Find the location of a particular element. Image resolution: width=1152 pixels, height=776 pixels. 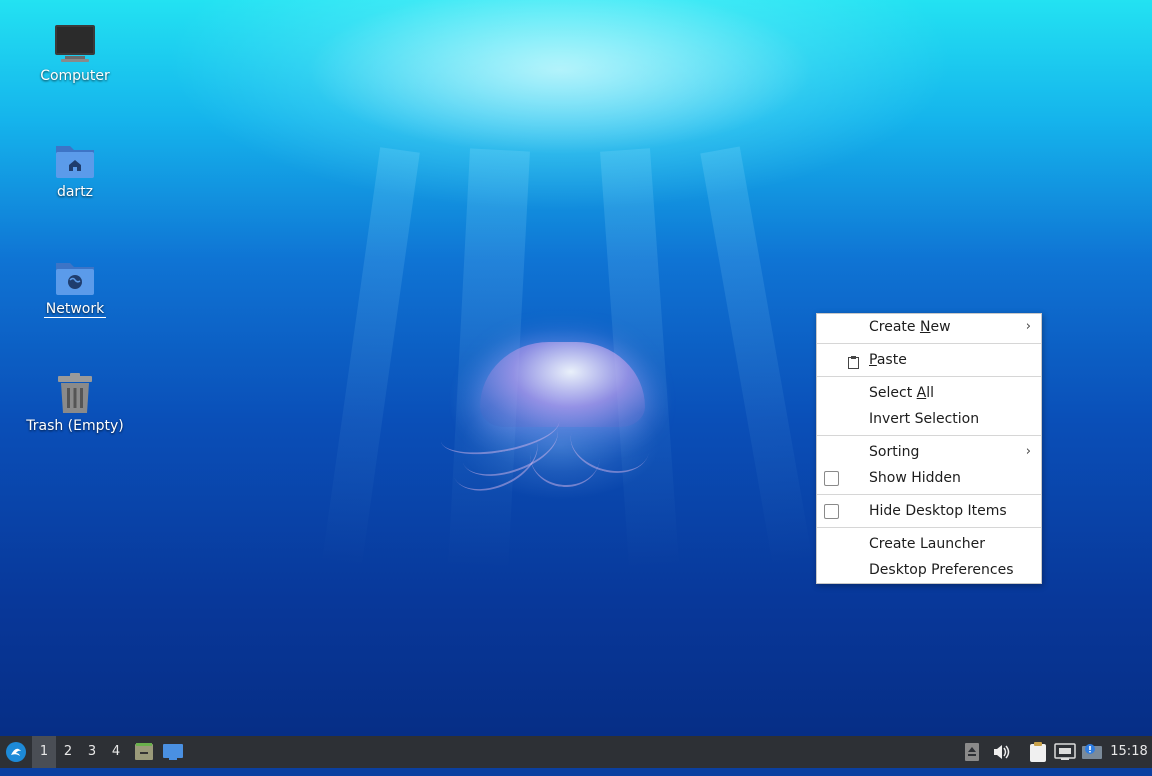

desktop-icon-label: Trash (Empty) is located at coordinates (75, 426).